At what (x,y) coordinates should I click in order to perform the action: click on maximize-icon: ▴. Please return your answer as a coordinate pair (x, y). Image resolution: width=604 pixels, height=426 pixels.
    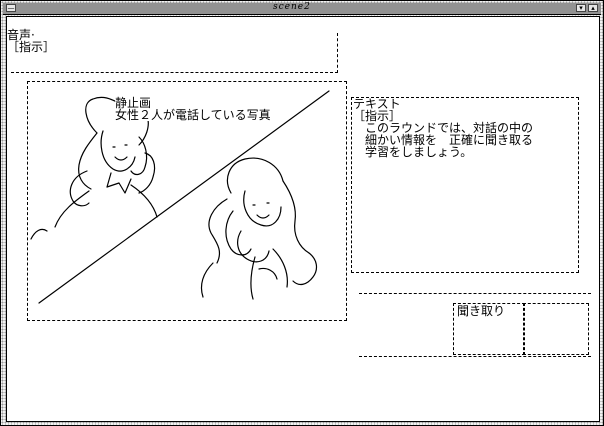
    Looking at the image, I should click on (593, 8).